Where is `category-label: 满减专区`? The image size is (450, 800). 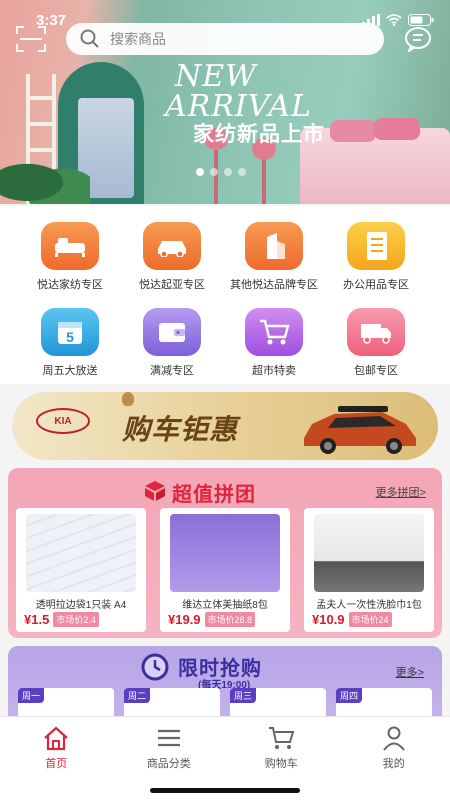
category-label: 满减专区 is located at coordinates (172, 371).